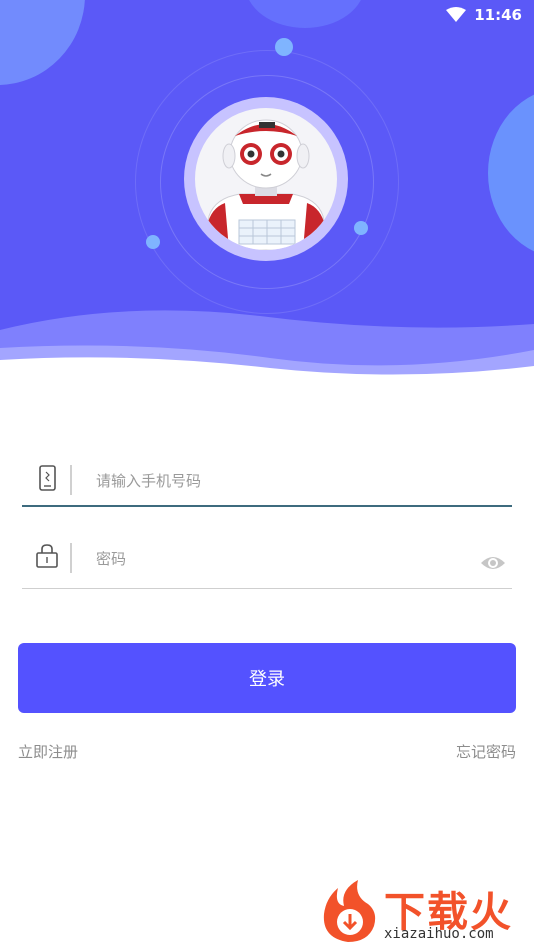 The width and height of the screenshot is (534, 949). Describe the element at coordinates (486, 751) in the screenshot. I see `forgot-password-link: 忘记密码` at that location.